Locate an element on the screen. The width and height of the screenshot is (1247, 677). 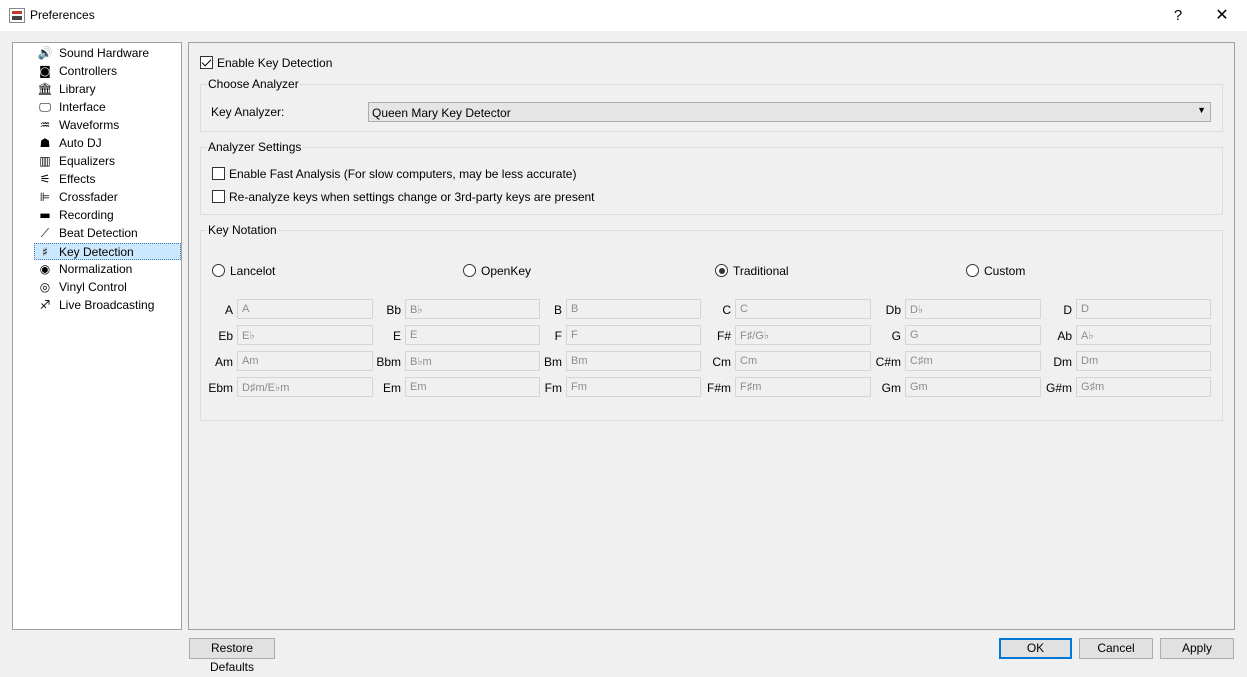
sidebar-item-controllers: ◙ Controllers is located at coordinates (108, 71).